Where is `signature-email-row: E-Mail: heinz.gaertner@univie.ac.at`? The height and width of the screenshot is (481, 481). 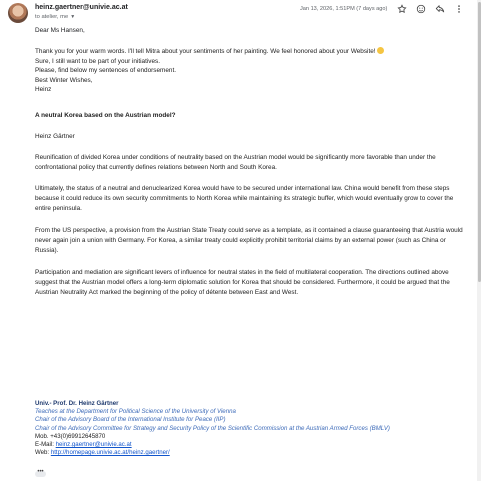
signature-email-row: E-Mail: heinz.gaertner@univie.ac.at is located at coordinates (83, 445).